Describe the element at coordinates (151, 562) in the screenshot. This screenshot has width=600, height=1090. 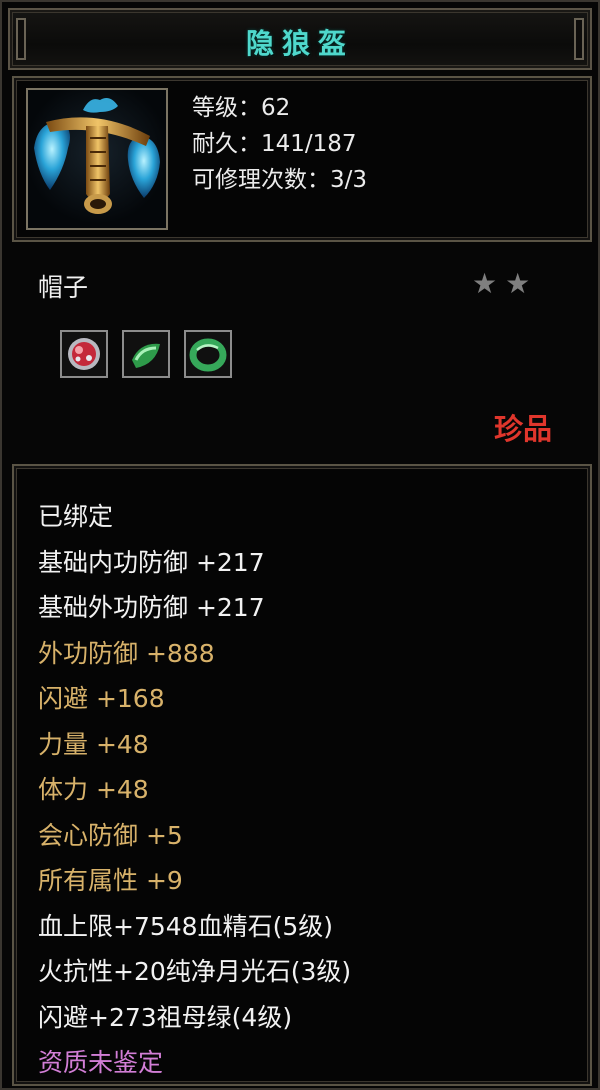
I see `attribute-line: 基础内功防御 +217` at that location.